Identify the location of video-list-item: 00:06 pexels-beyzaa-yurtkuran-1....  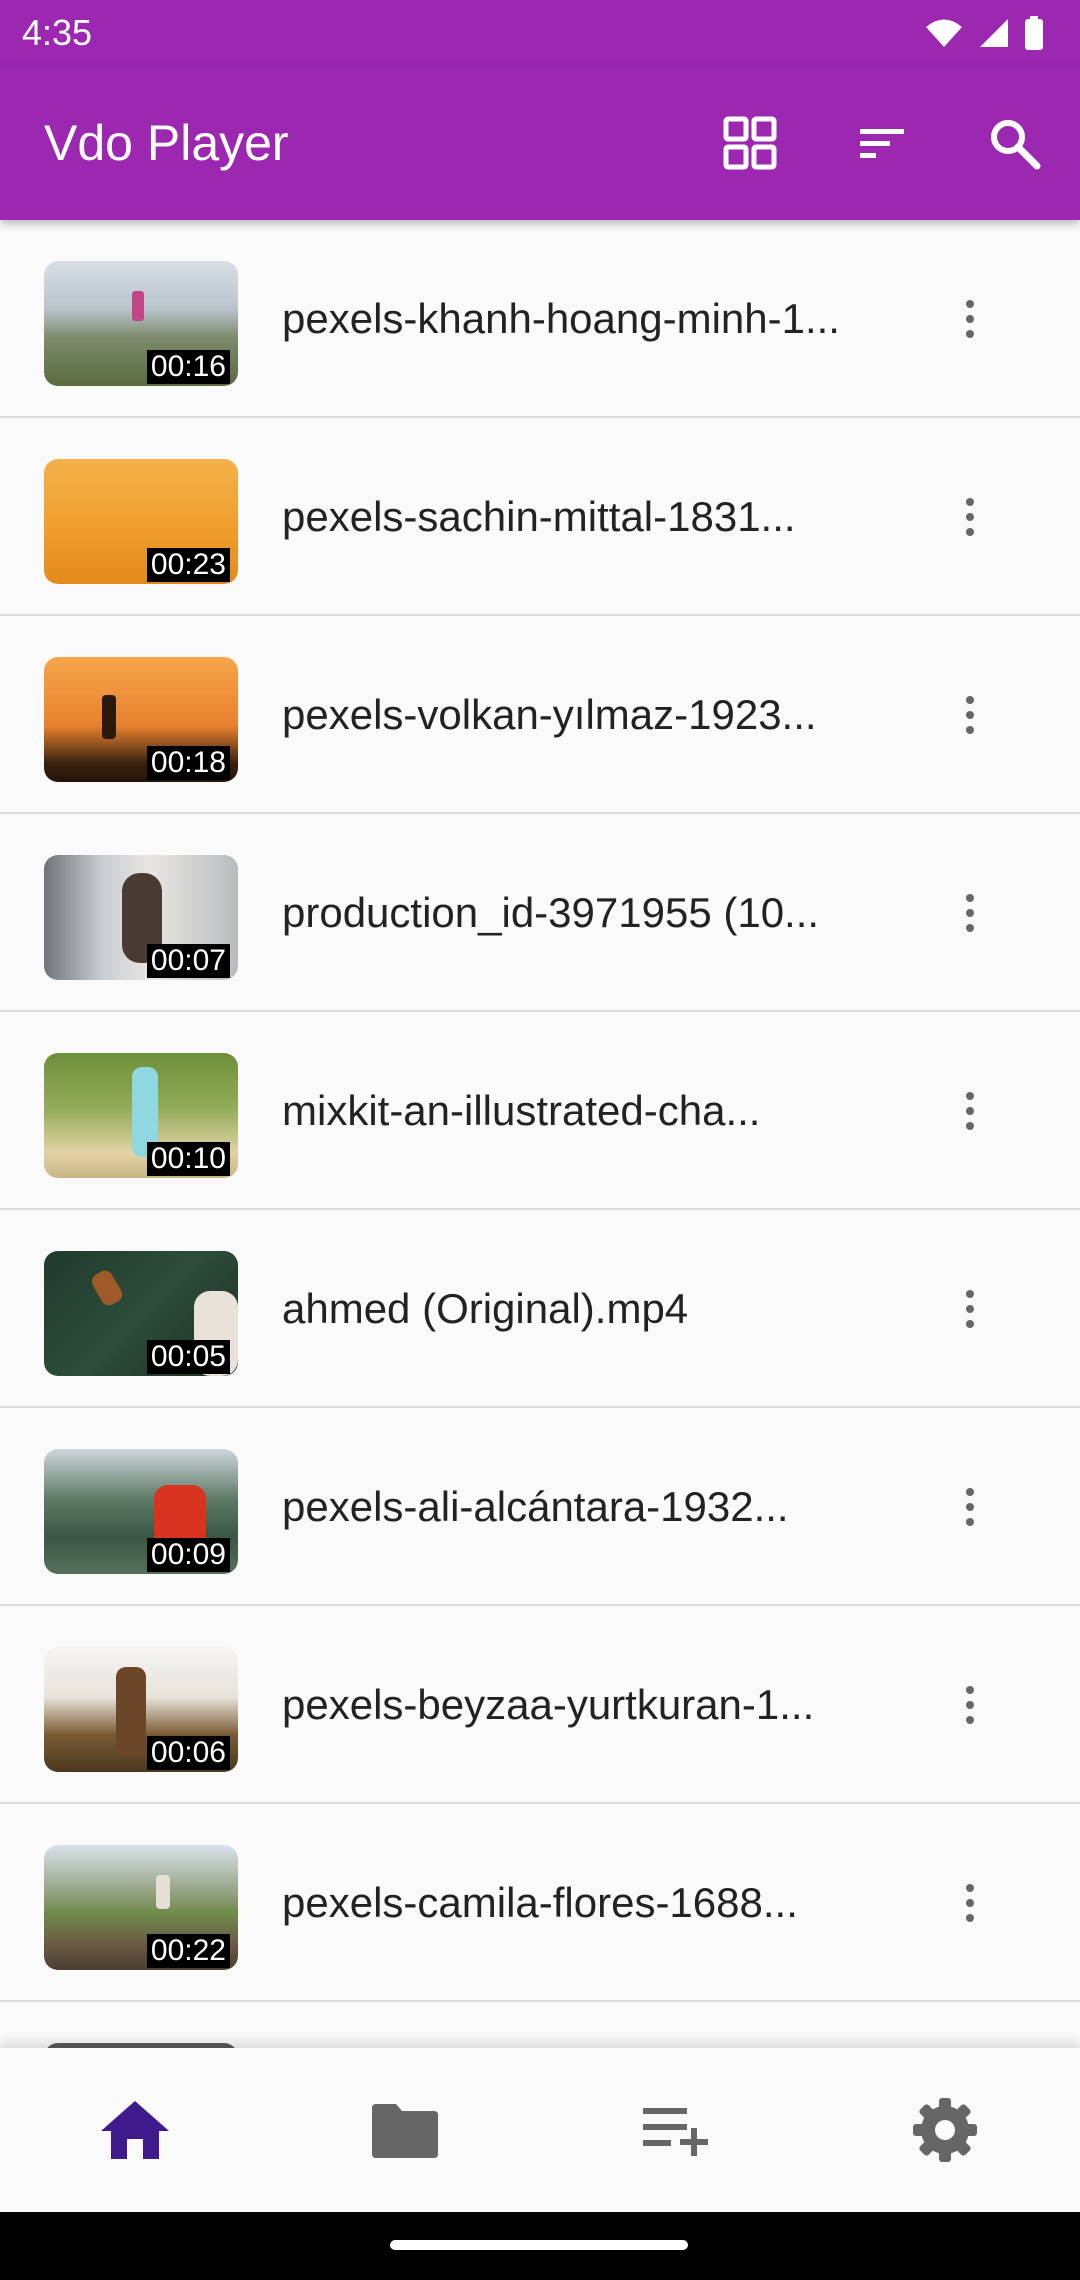
(540, 1705).